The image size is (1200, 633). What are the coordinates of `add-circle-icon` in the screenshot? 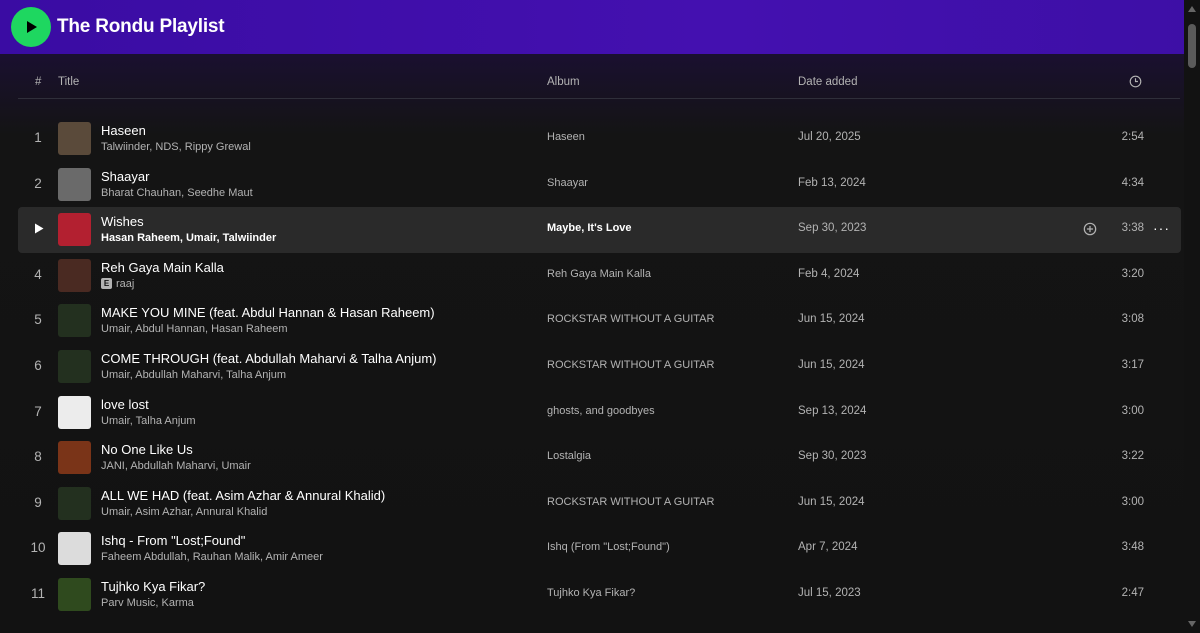 It's located at (1090, 230).